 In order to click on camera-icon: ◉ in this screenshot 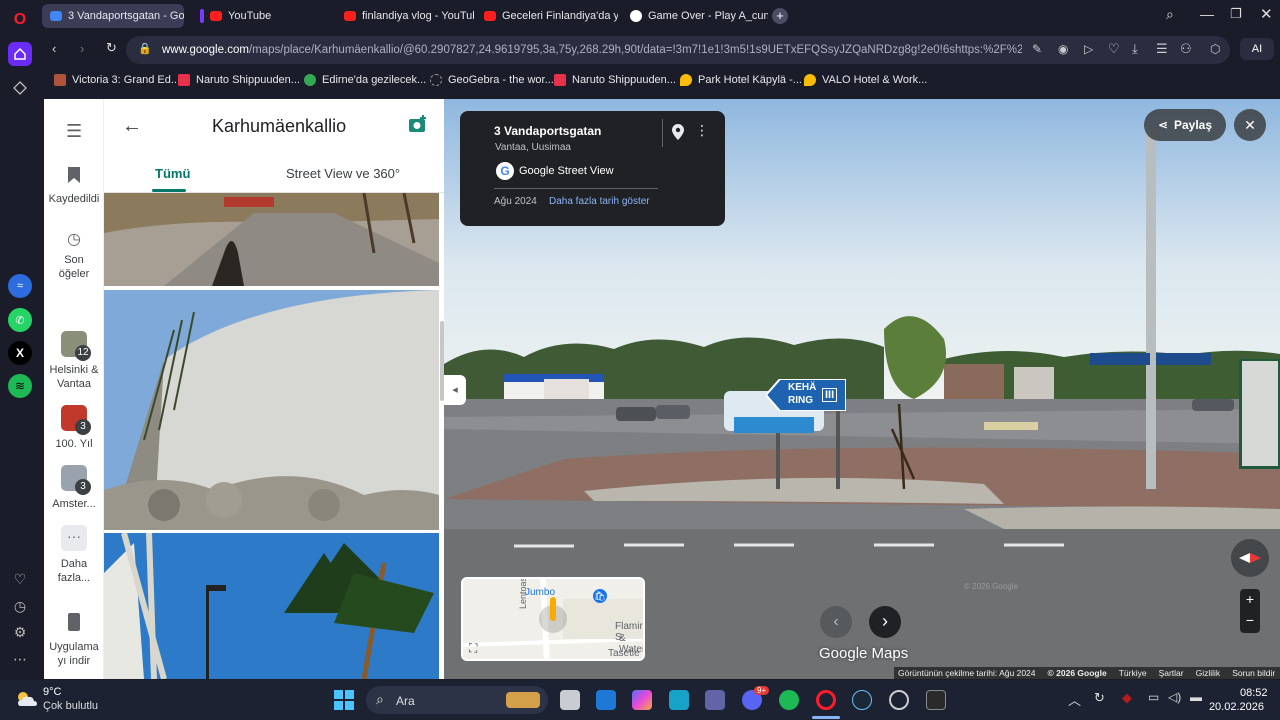, I will do `click(1063, 49)`.